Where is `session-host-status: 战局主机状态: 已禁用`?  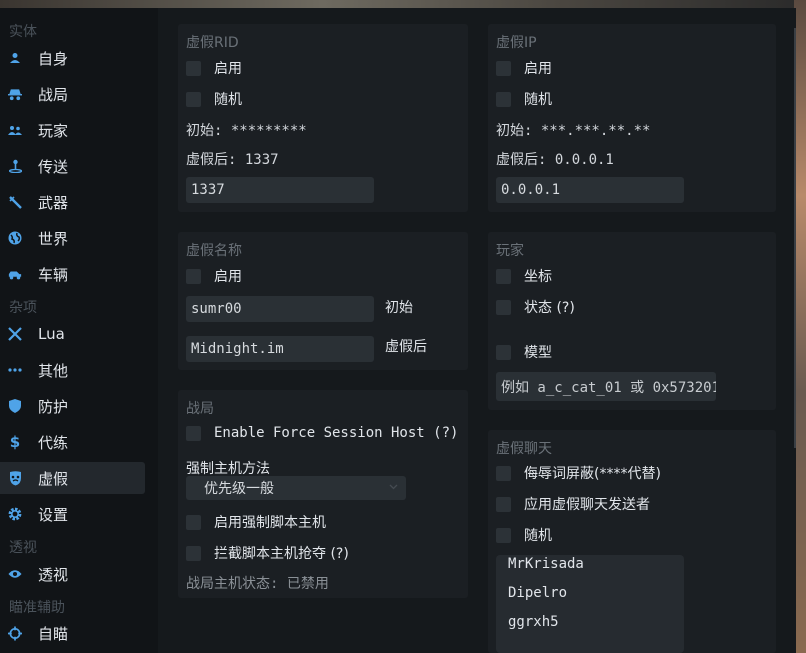 session-host-status: 战局主机状态: 已禁用 is located at coordinates (257, 584).